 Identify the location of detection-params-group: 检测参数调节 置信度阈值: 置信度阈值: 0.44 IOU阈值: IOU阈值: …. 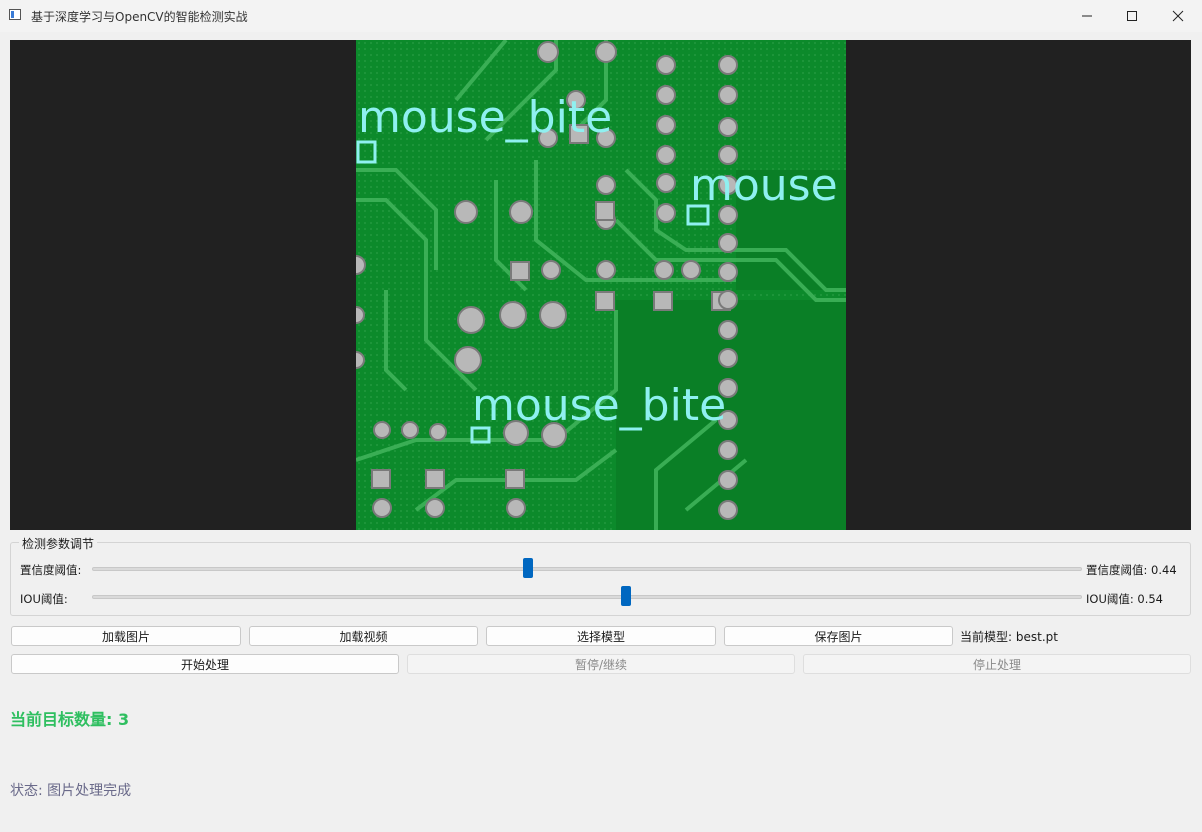
(600, 575).